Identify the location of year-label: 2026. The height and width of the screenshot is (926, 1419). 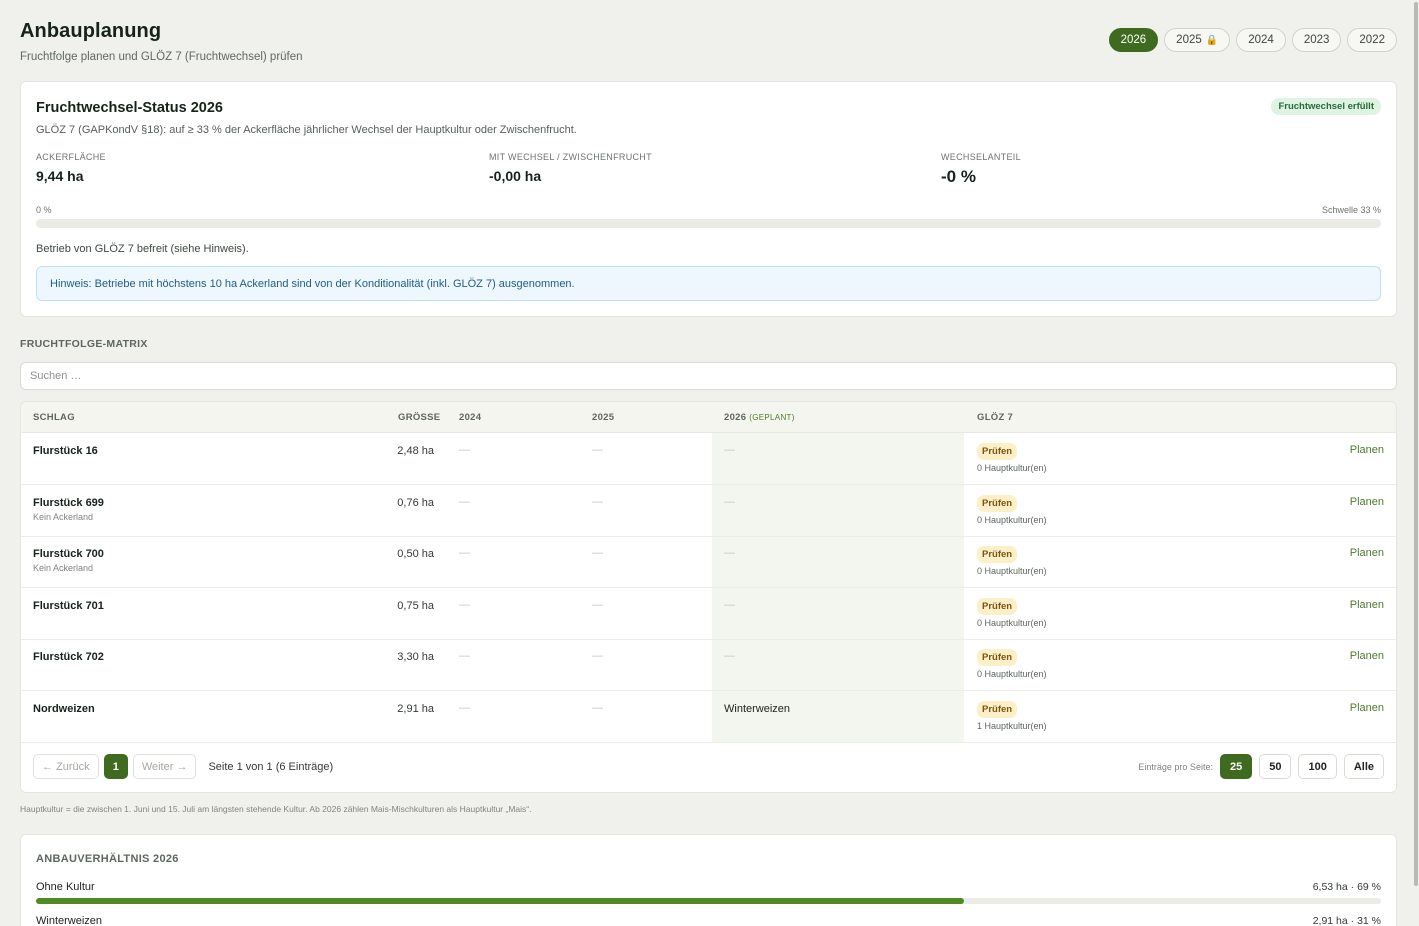
(1133, 40).